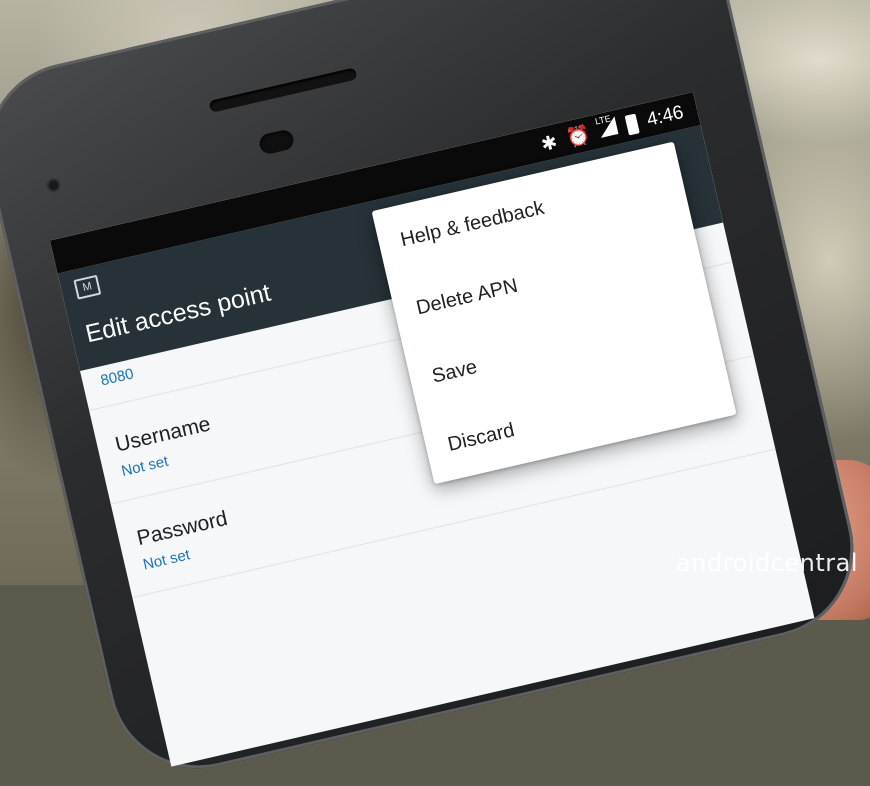  I want to click on list-item-title: Password, so click(182, 528).